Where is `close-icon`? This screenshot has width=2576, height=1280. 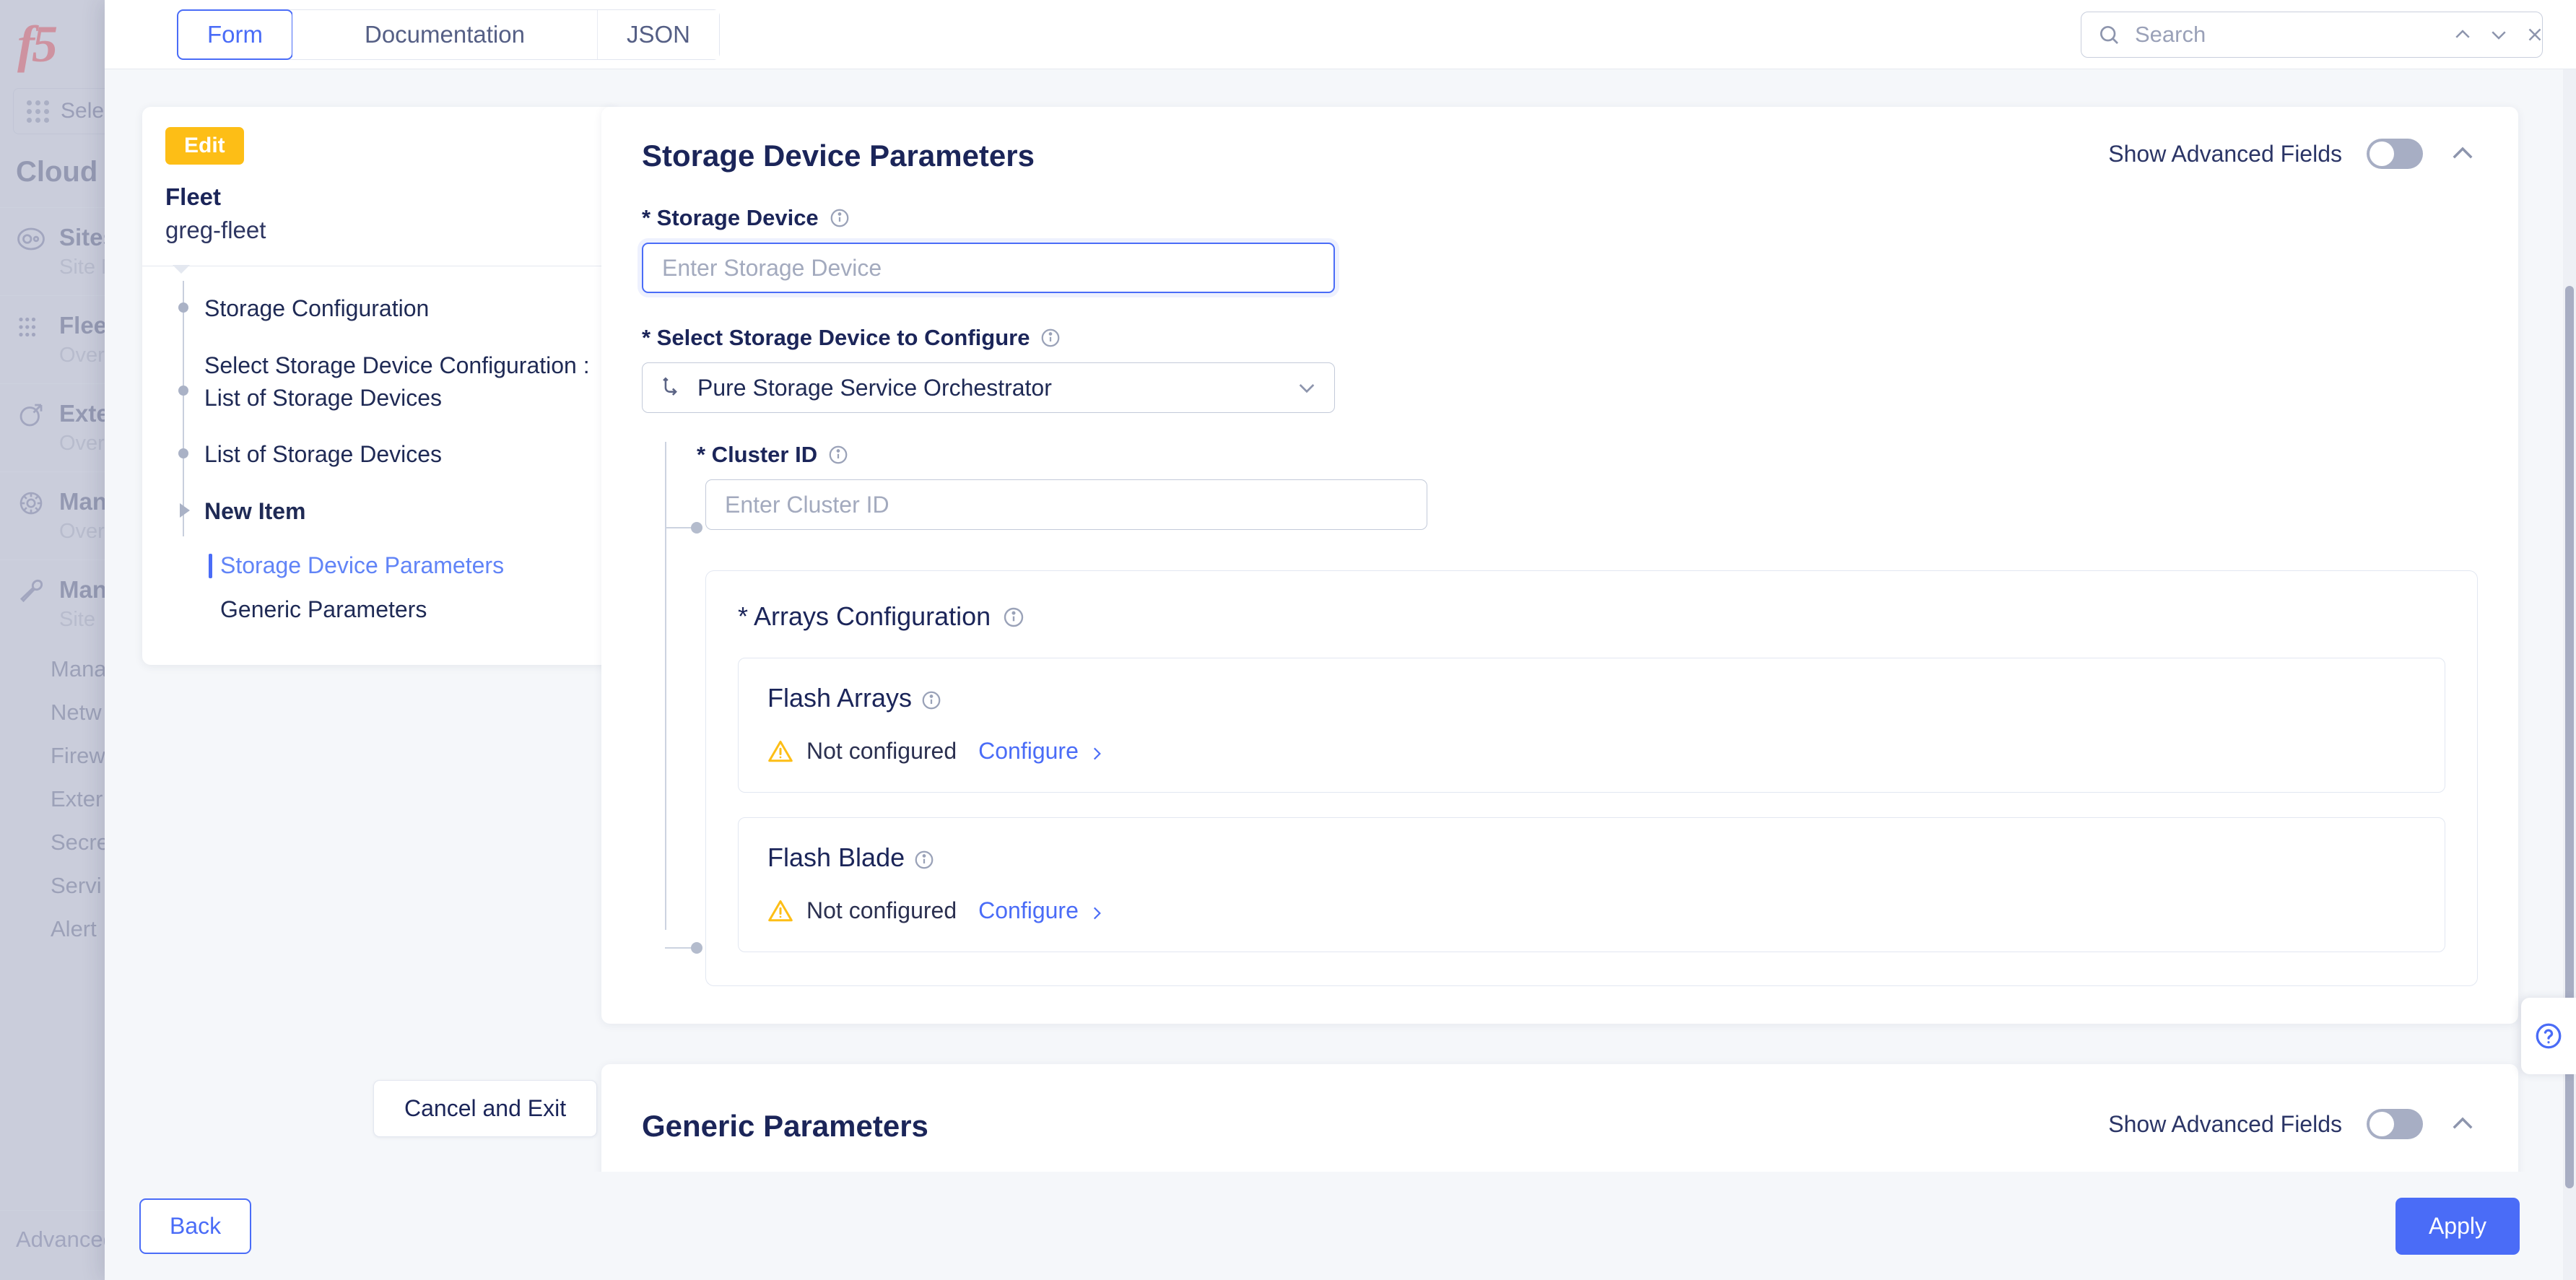 close-icon is located at coordinates (2535, 34).